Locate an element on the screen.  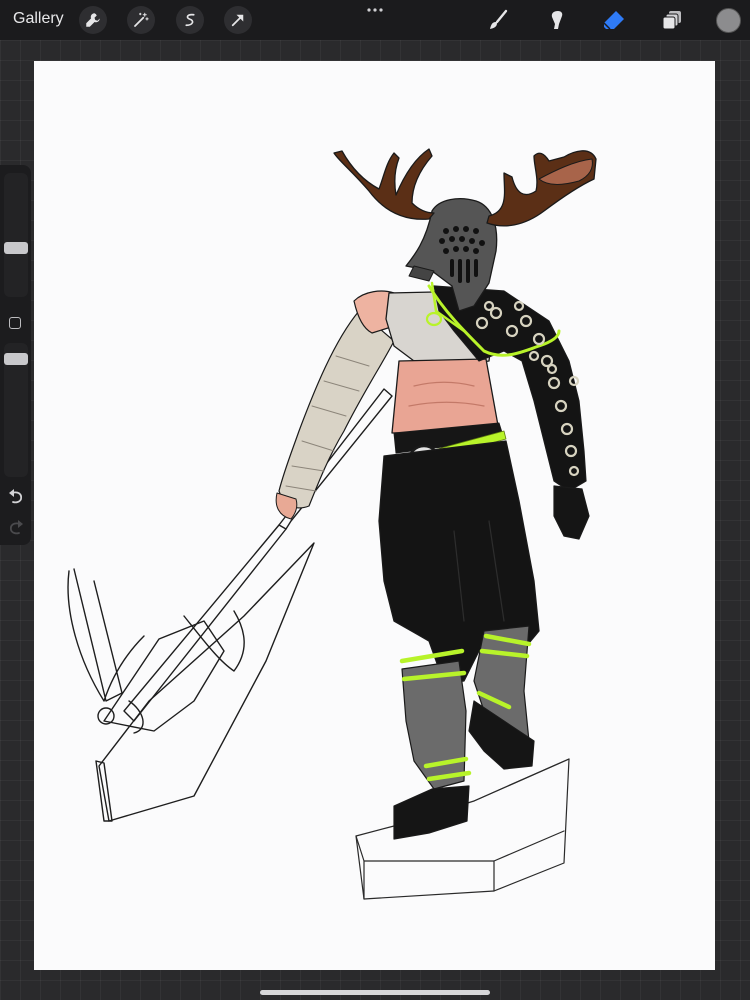
more-options-dots-icon is located at coordinates (375, 7).